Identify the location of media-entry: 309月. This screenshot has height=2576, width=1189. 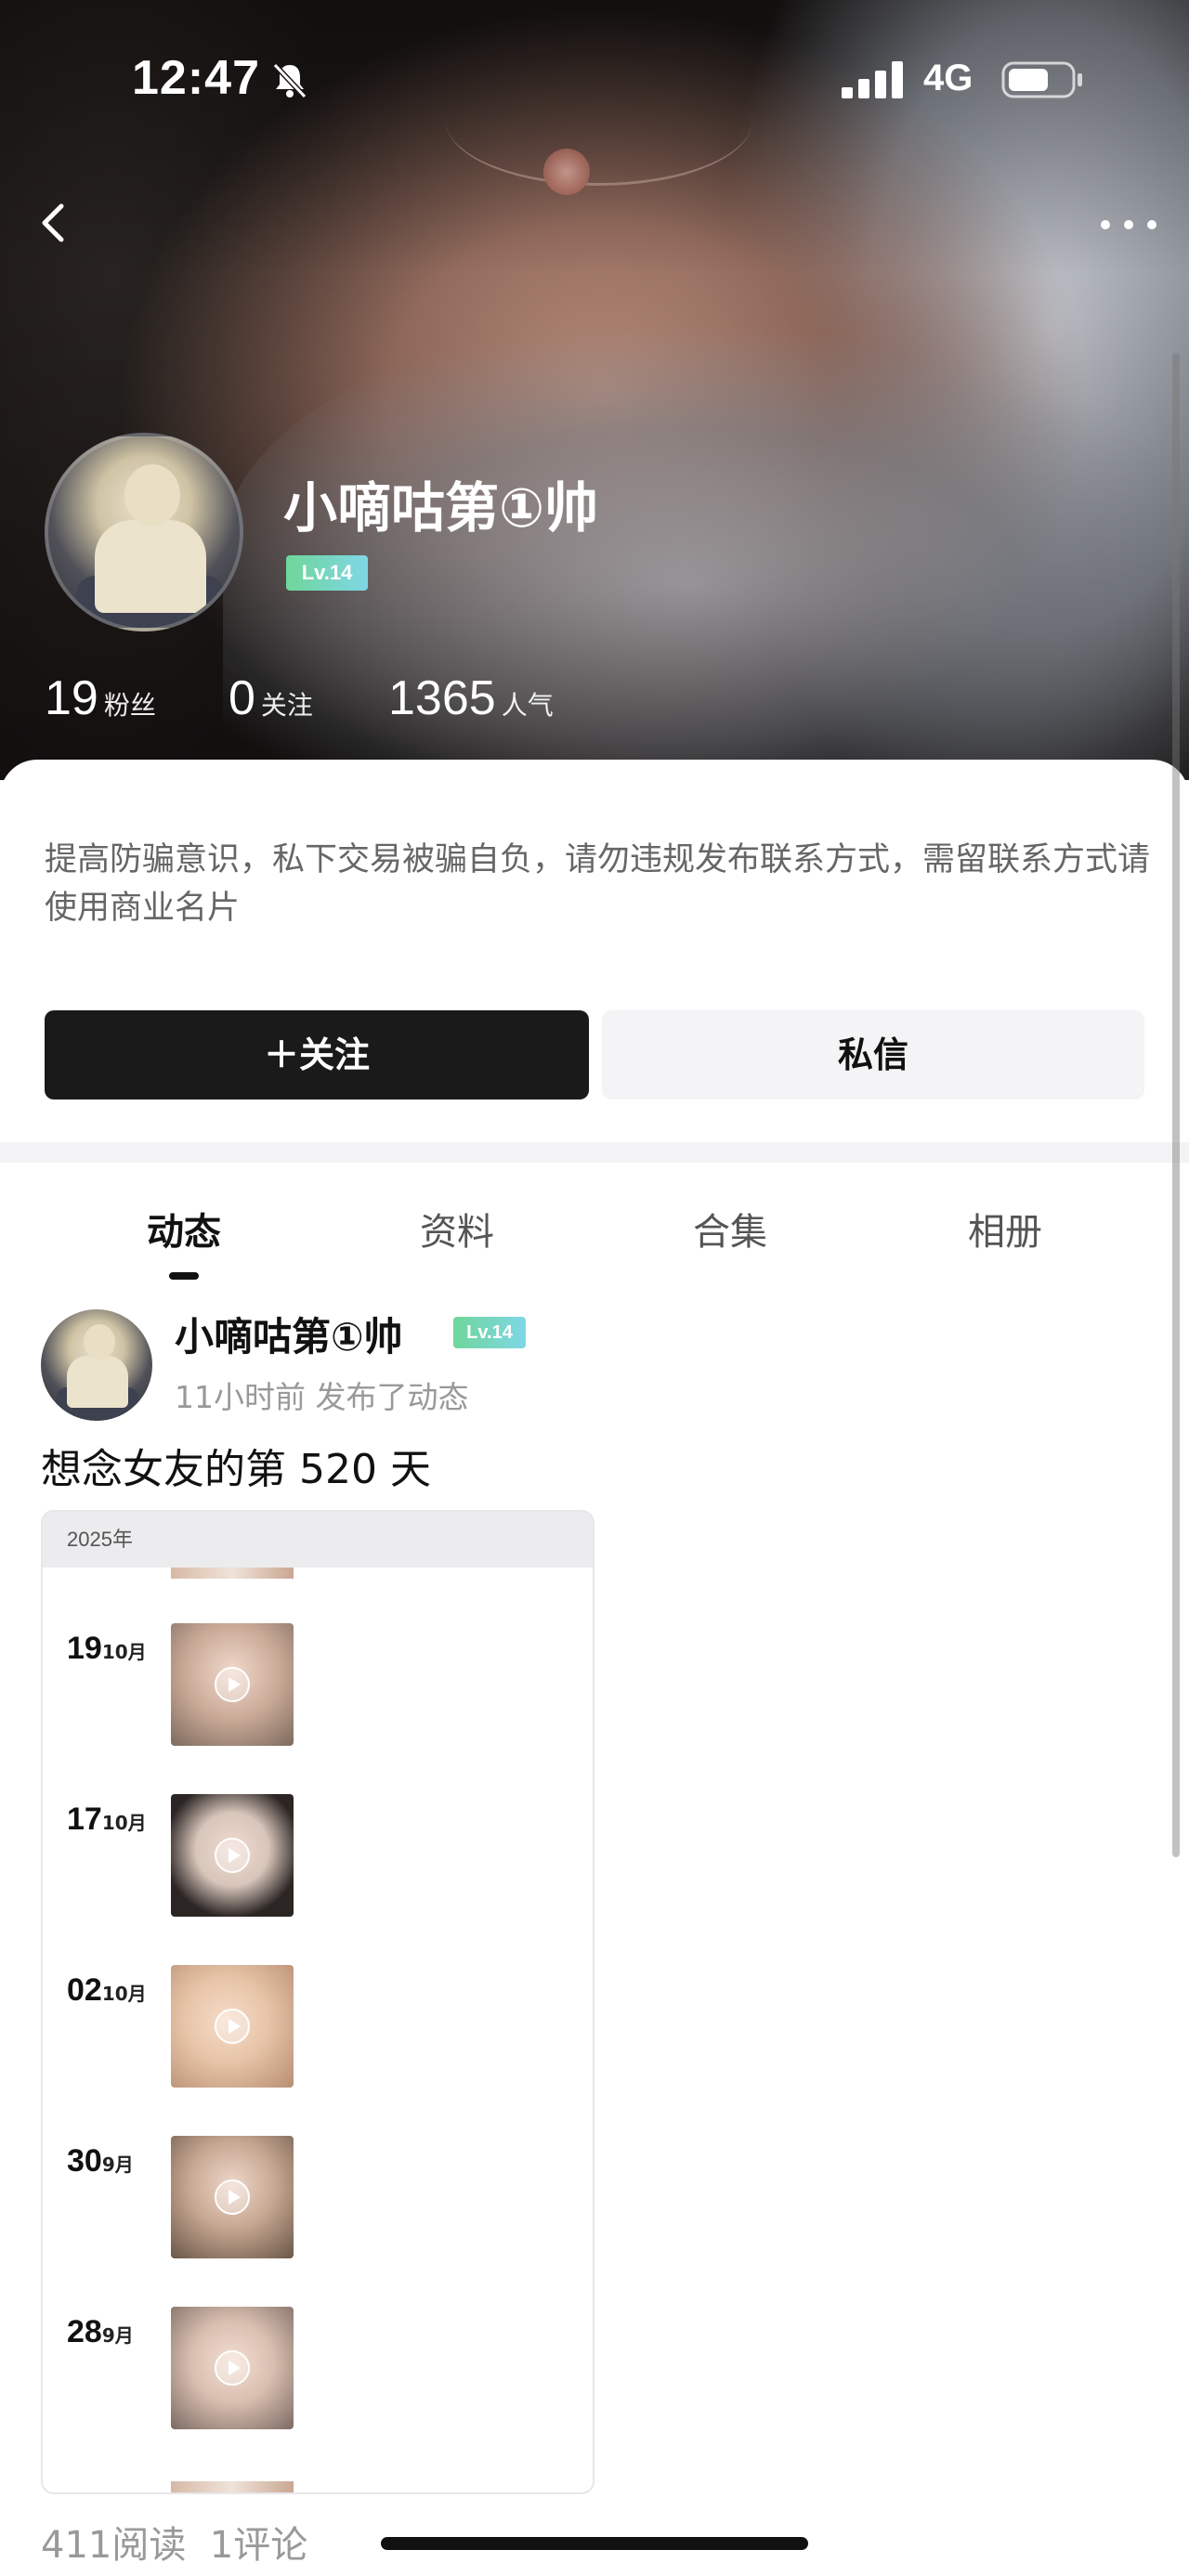
(318, 2201).